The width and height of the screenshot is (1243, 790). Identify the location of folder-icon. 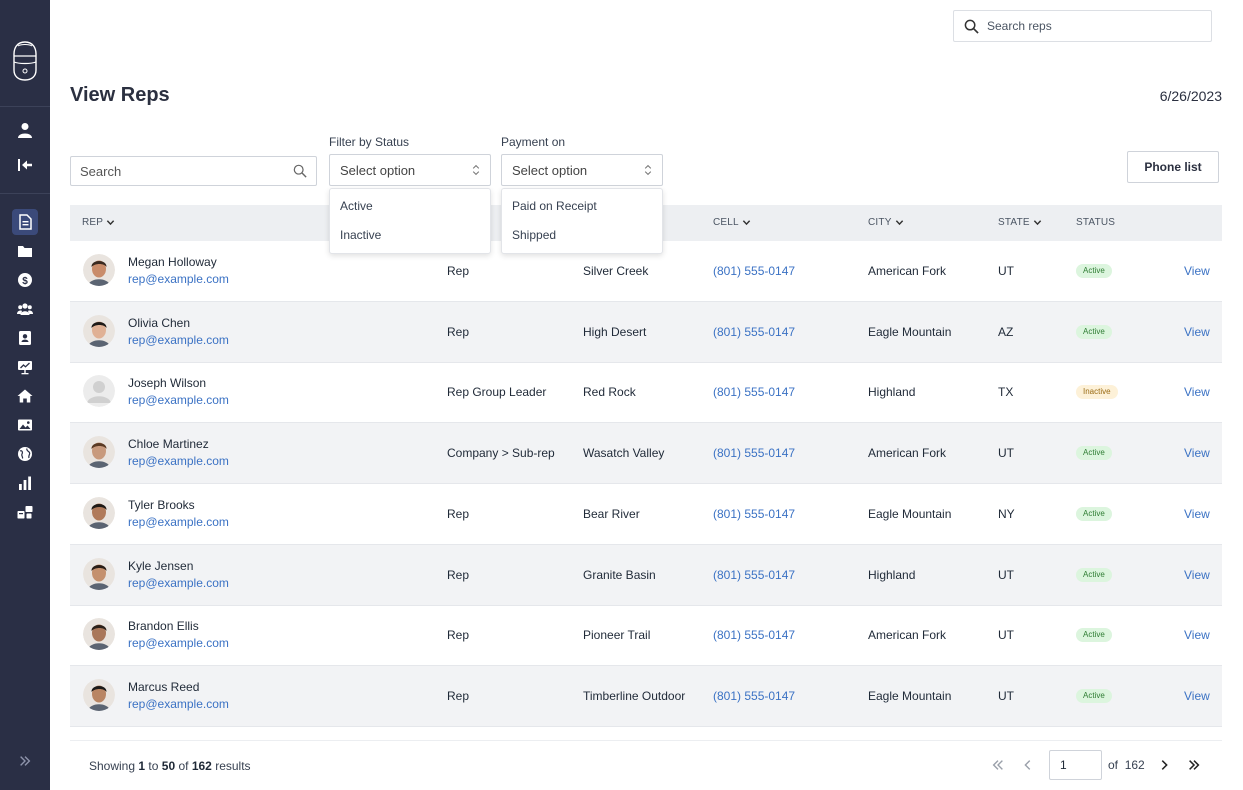
(25, 251).